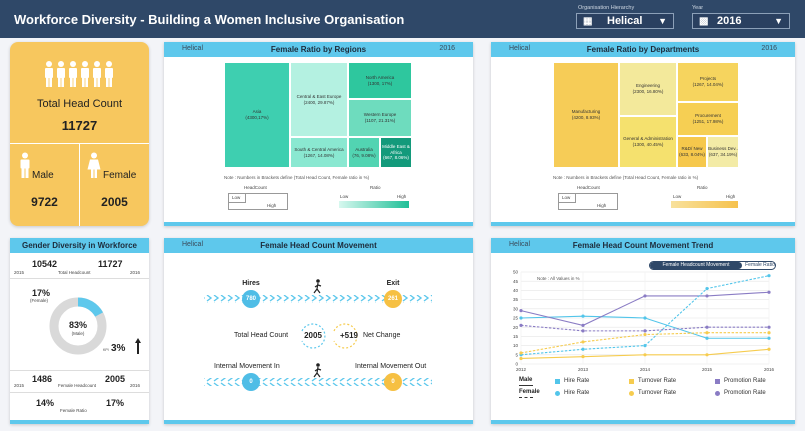  I want to click on treemap-cell: General & Administration (1300, 40.45%), so click(648, 142).